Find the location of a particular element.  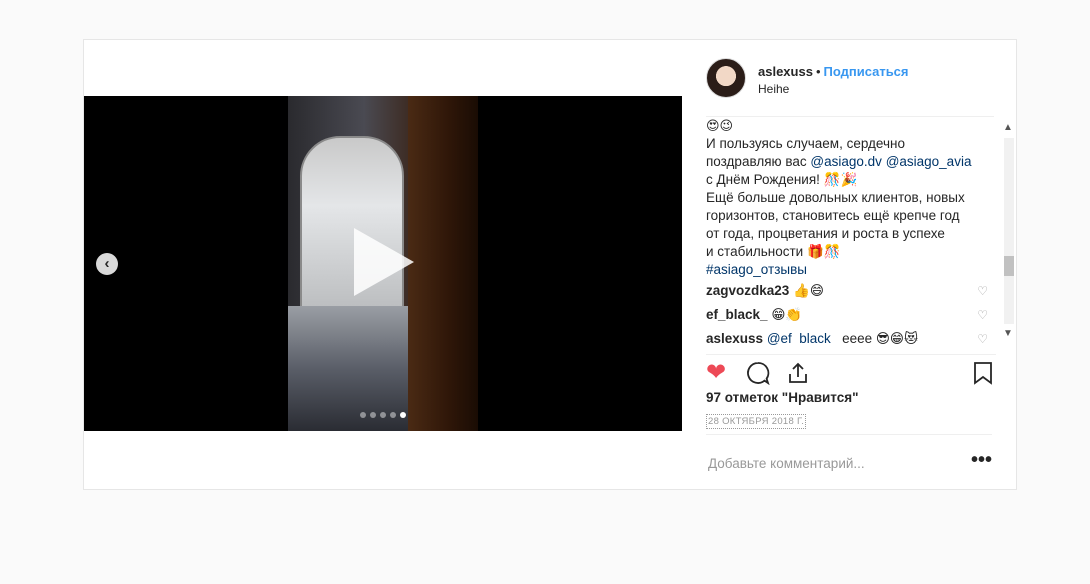

comment-icon is located at coordinates (758, 375).